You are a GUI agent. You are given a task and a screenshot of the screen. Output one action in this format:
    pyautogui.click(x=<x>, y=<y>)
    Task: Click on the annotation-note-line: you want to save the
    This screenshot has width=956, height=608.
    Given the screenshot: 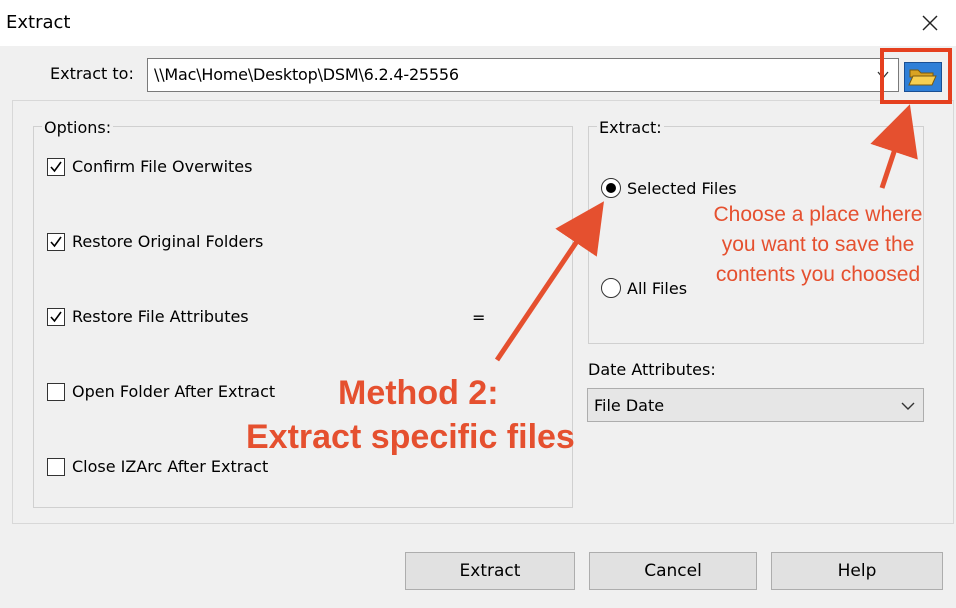 What is the action you would take?
    pyautogui.click(x=818, y=244)
    